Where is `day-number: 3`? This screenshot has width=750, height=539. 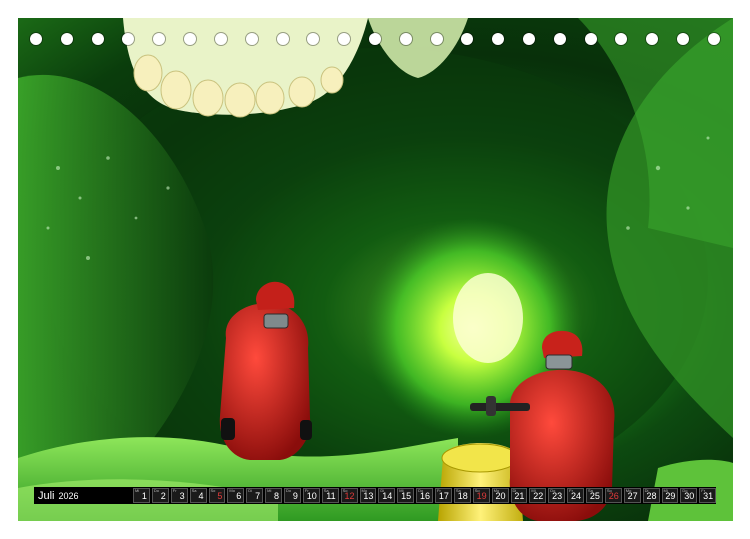
day-number: 3 is located at coordinates (182, 496).